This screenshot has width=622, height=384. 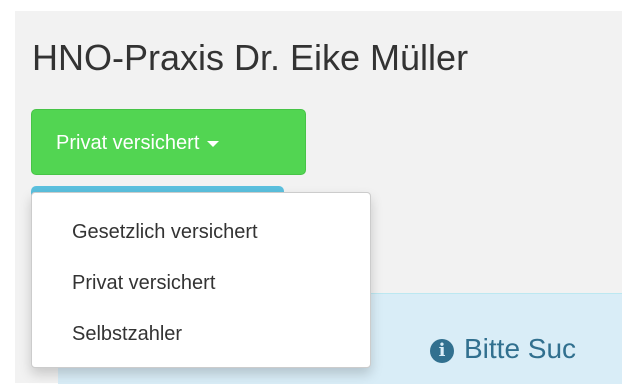 I want to click on info-alert-text: Bitte Suc, so click(x=520, y=348).